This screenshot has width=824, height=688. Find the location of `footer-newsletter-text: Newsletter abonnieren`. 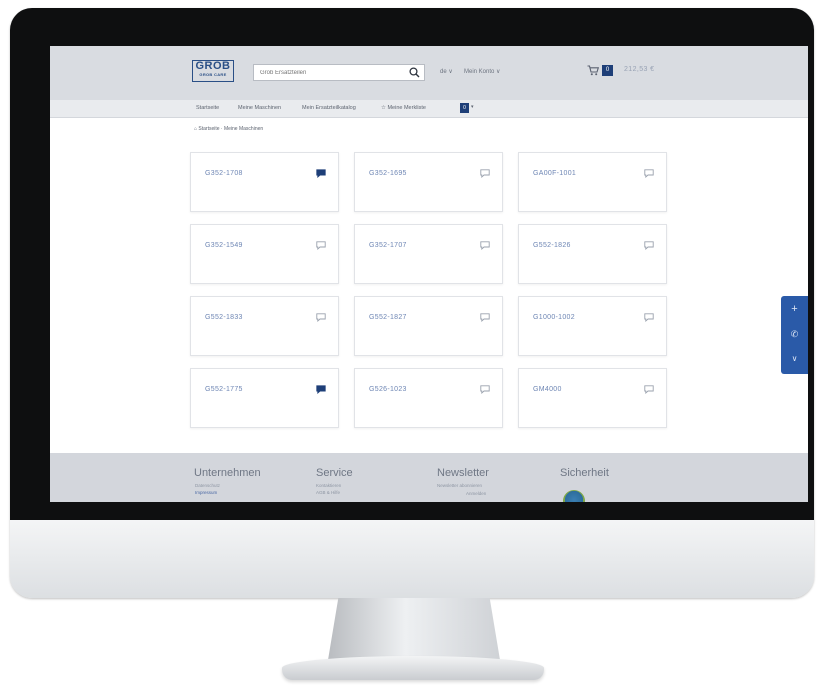

footer-newsletter-text: Newsletter abonnieren is located at coordinates (460, 485).